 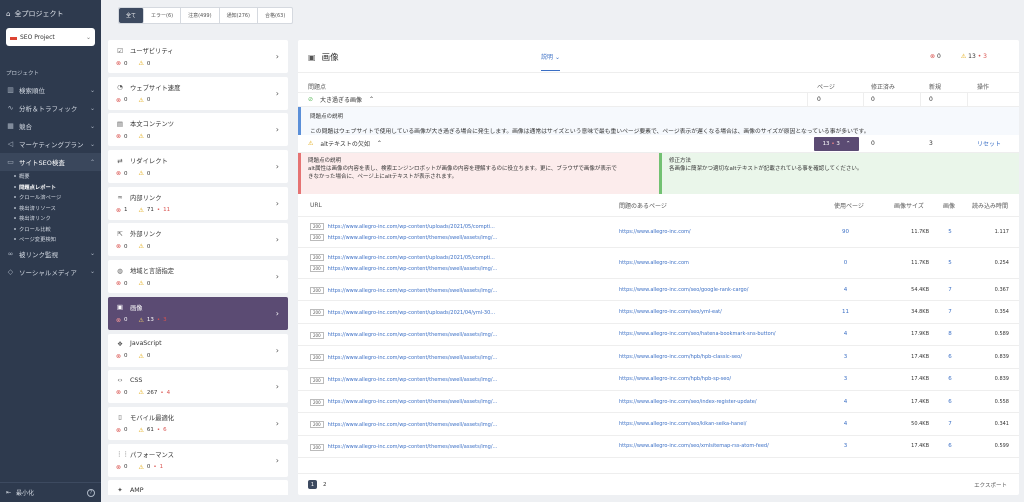 I want to click on check-icon: ⊘, so click(x=311, y=99).